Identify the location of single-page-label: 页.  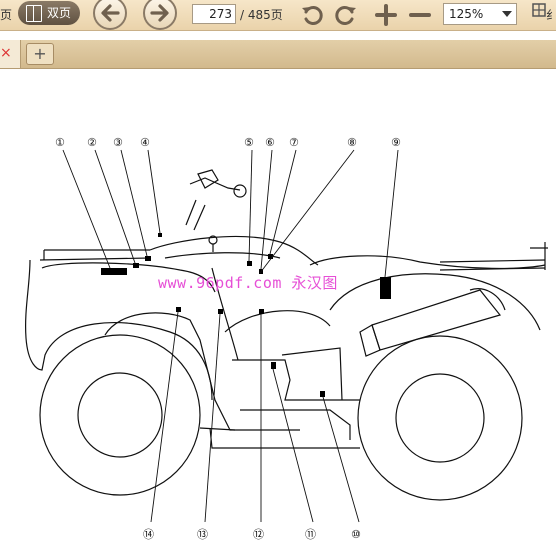
(6, 14).